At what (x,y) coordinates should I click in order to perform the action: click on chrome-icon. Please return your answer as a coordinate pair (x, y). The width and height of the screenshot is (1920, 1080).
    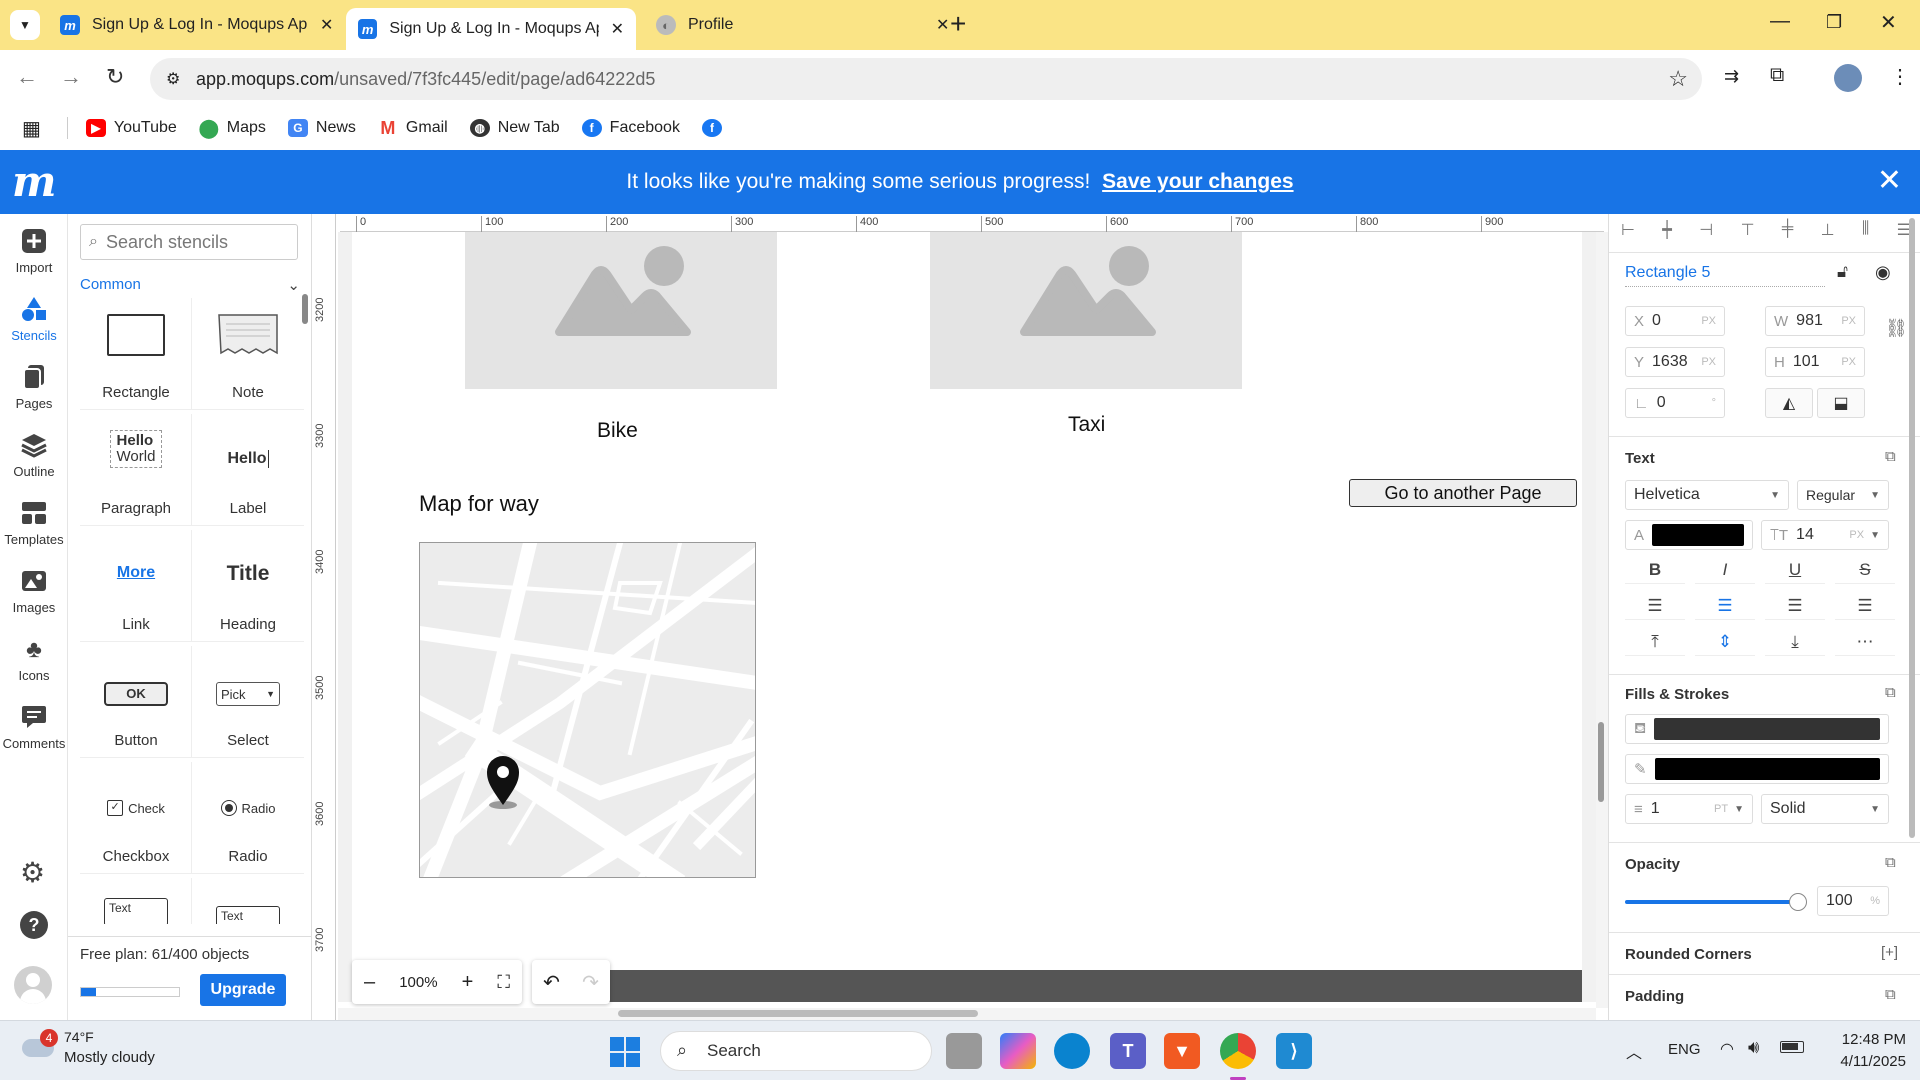
    Looking at the image, I should click on (1238, 1051).